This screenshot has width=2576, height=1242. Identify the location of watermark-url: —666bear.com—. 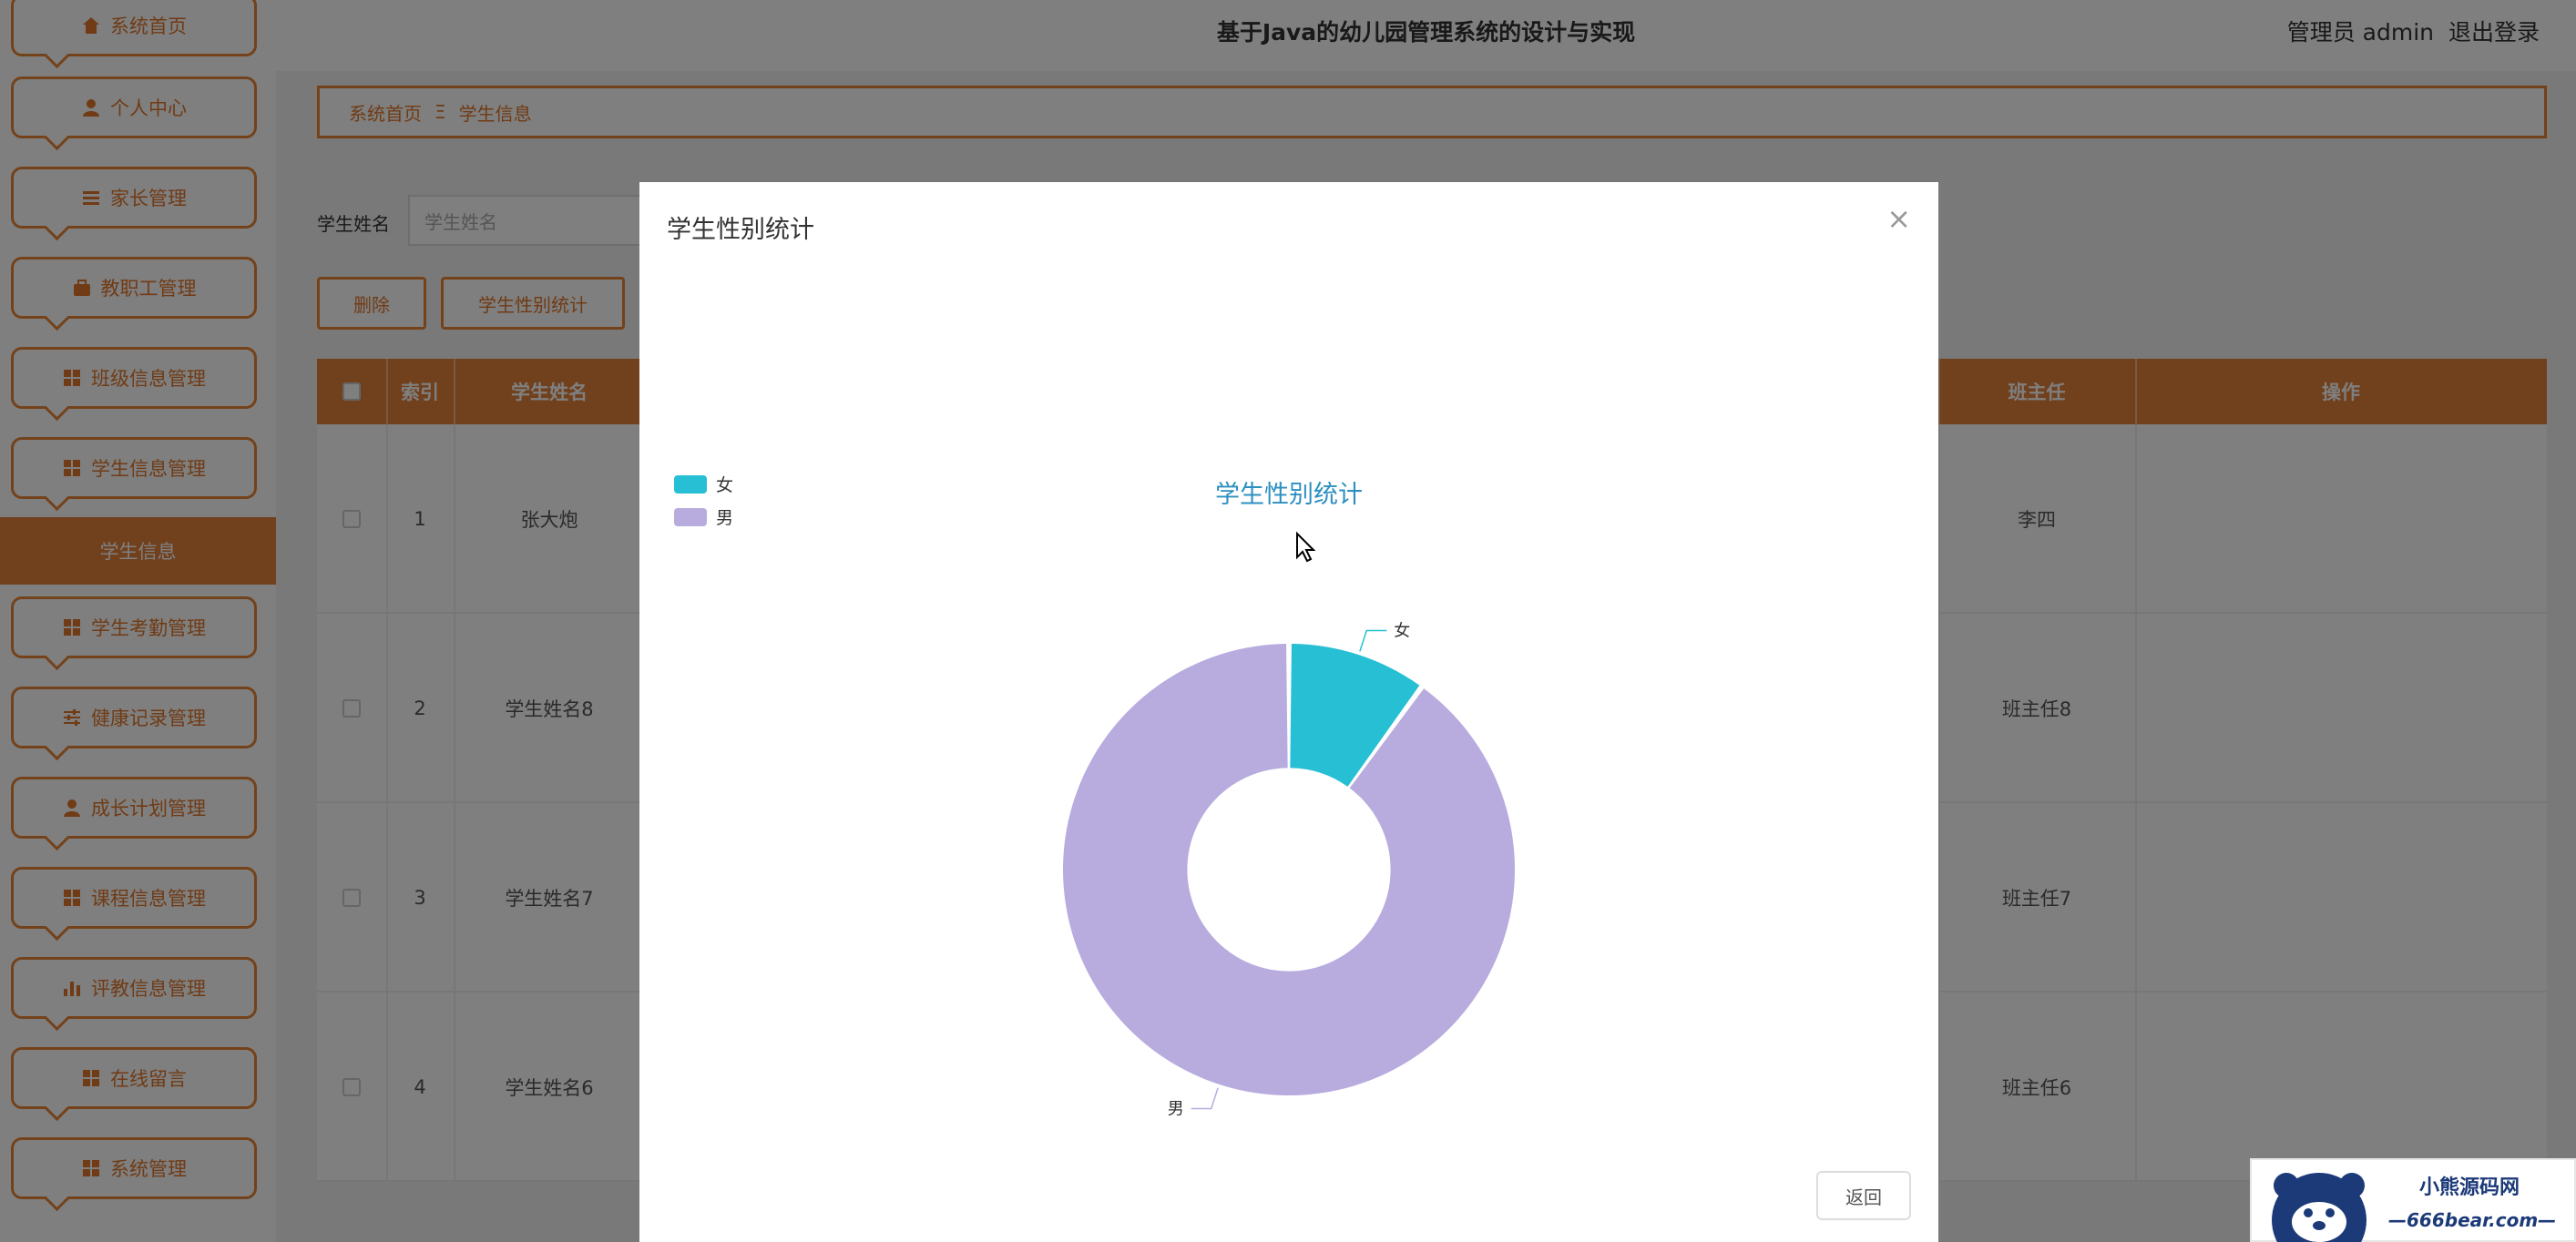
(2472, 1220).